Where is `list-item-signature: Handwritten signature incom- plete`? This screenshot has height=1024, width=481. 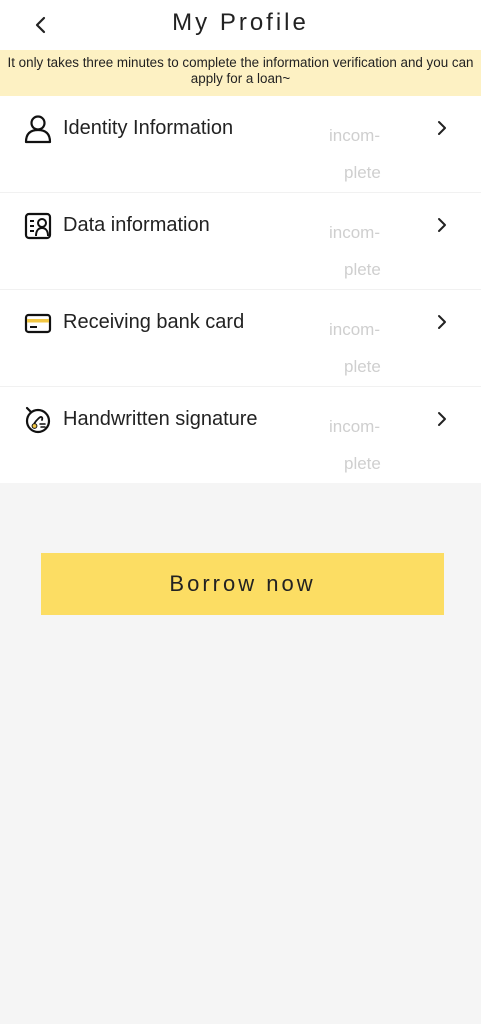 list-item-signature: Handwritten signature incom- plete is located at coordinates (240, 435).